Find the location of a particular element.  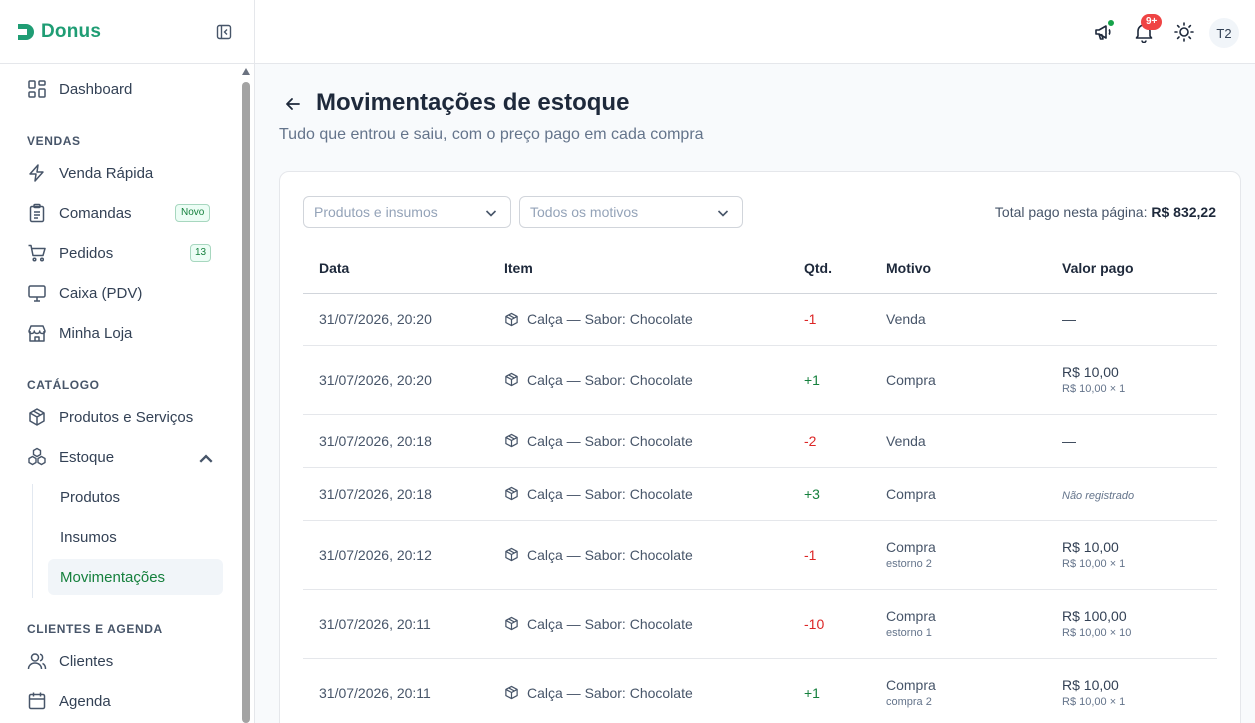

paid-value: Não registrado is located at coordinates (1098, 495).